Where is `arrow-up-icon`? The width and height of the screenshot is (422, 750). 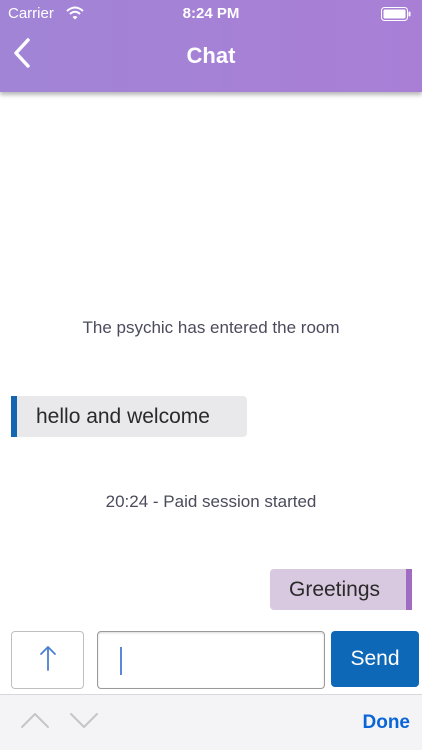
arrow-up-icon is located at coordinates (48, 660).